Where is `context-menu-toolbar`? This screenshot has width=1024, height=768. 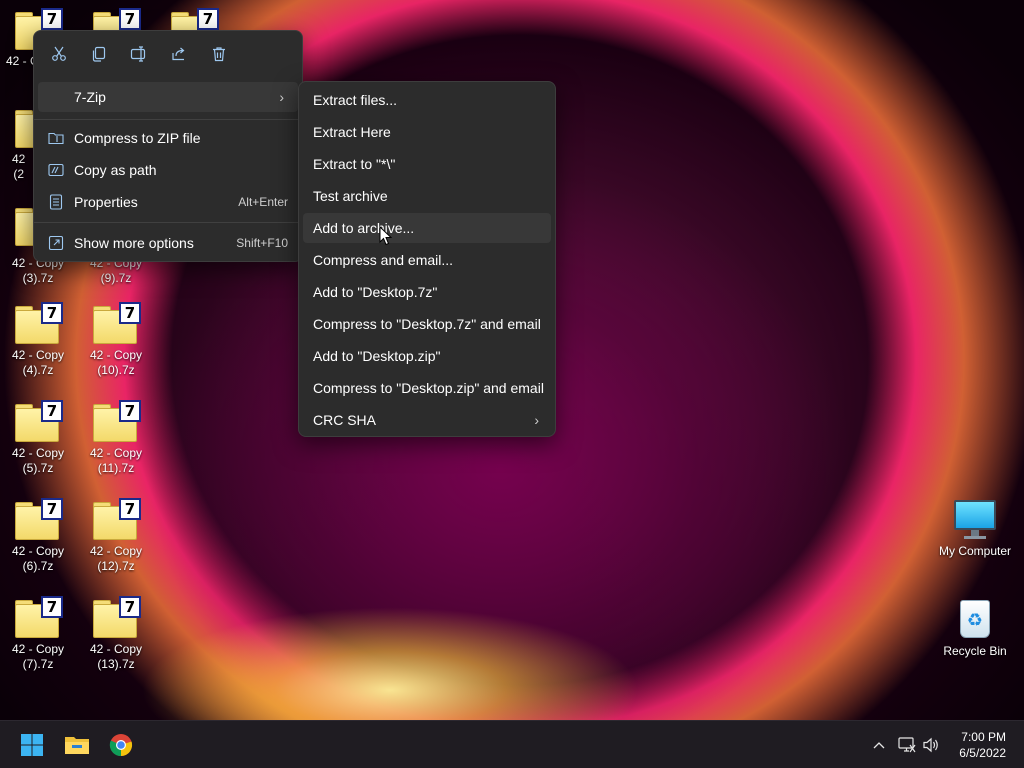
context-menu-toolbar is located at coordinates (168, 54).